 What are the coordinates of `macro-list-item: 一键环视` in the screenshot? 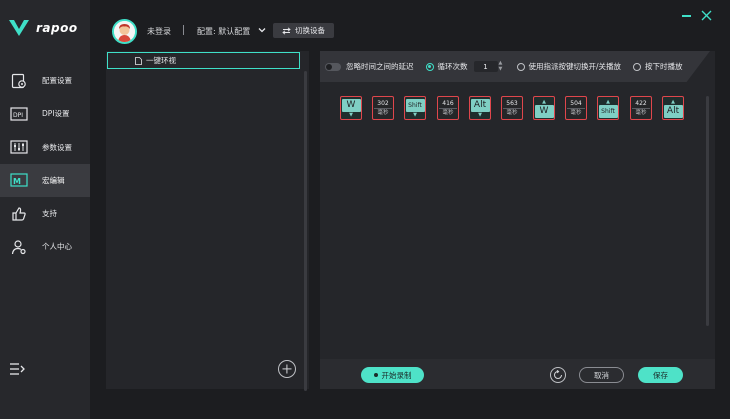 It's located at (203, 60).